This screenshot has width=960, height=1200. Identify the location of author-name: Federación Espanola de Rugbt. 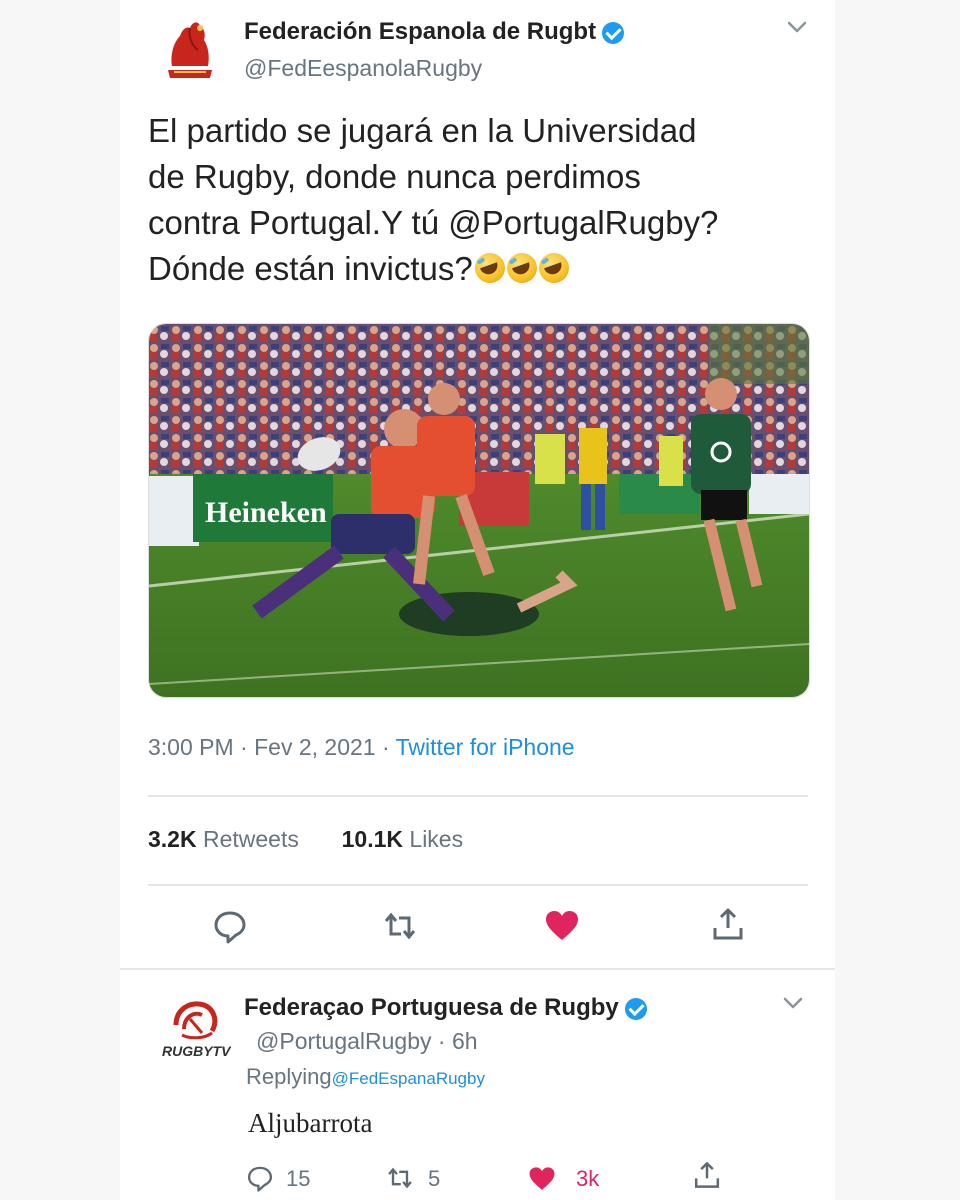
(434, 32).